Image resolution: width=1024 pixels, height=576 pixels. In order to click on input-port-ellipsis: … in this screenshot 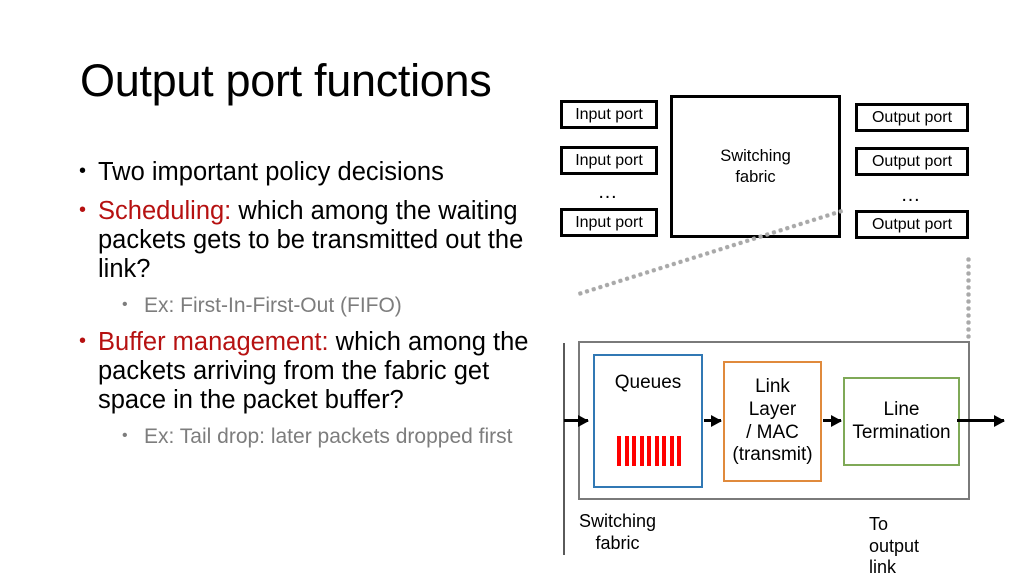, I will do `click(609, 192)`.